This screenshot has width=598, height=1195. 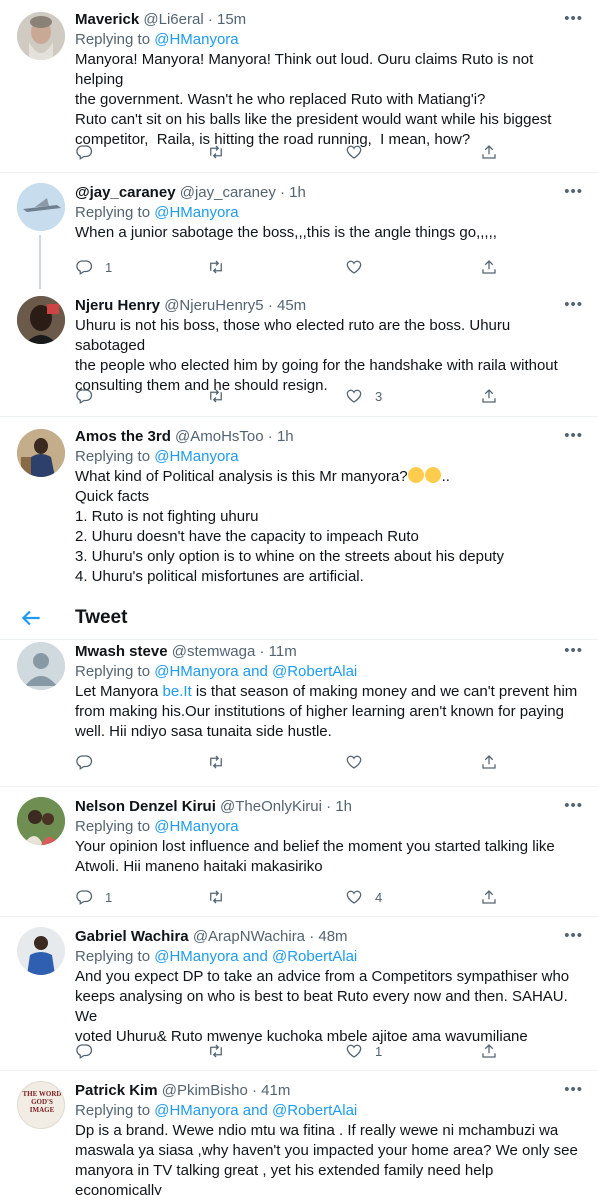 What do you see at coordinates (121, 651) in the screenshot?
I see `display-name: Mwash steve` at bounding box center [121, 651].